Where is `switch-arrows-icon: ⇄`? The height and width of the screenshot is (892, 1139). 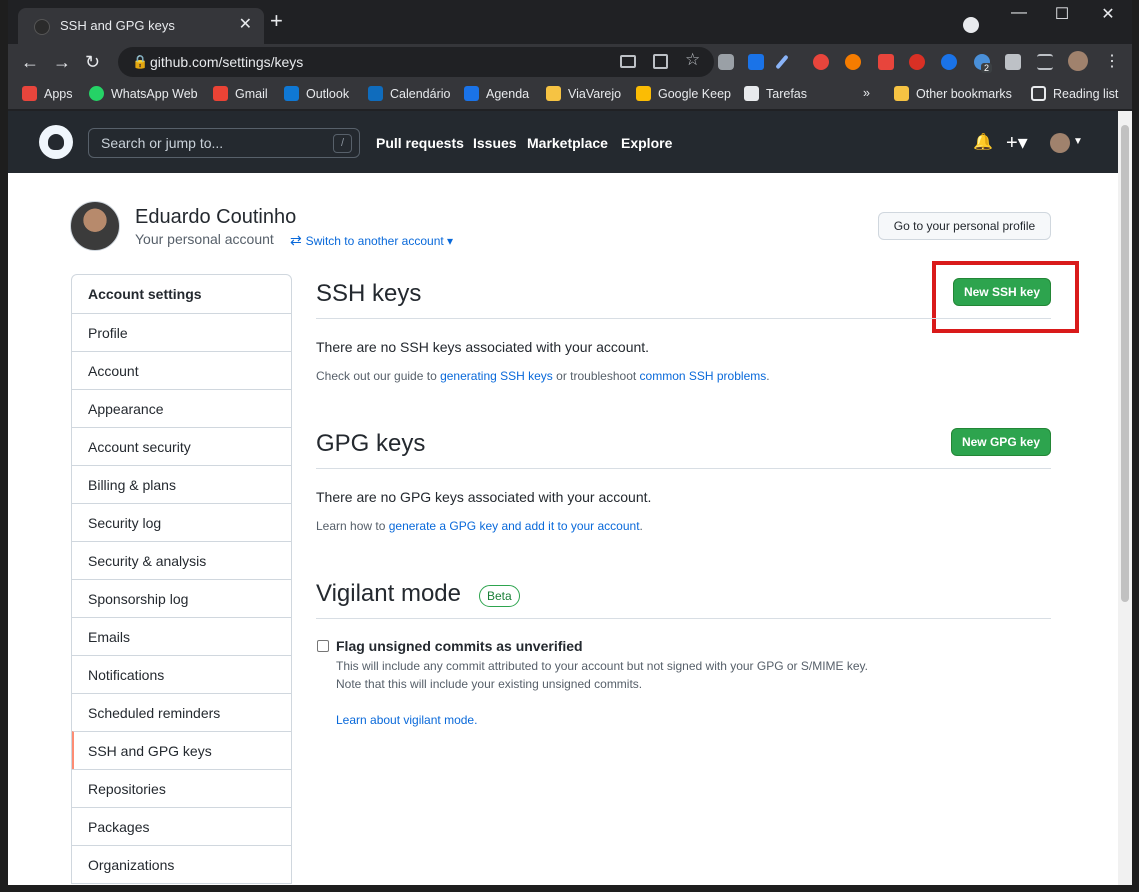
switch-arrows-icon: ⇄ is located at coordinates (298, 240).